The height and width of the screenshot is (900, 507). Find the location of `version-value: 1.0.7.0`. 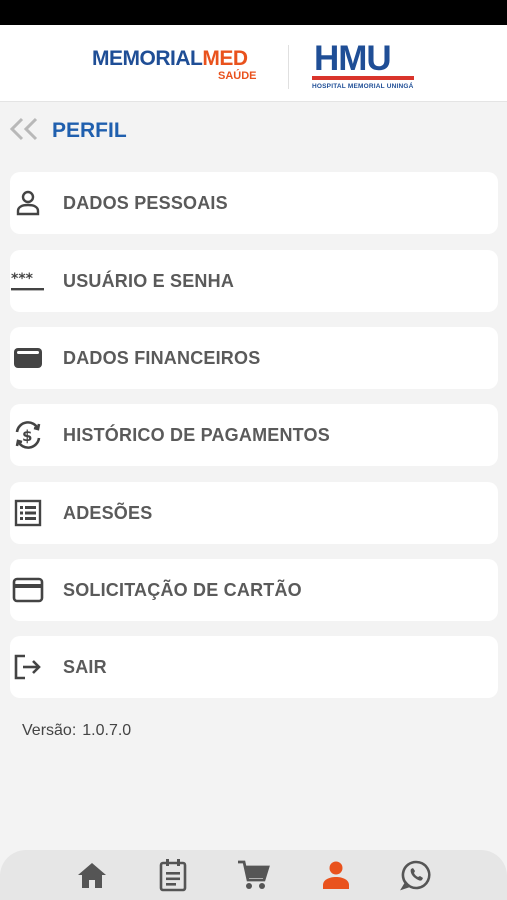

version-value: 1.0.7.0 is located at coordinates (107, 730).